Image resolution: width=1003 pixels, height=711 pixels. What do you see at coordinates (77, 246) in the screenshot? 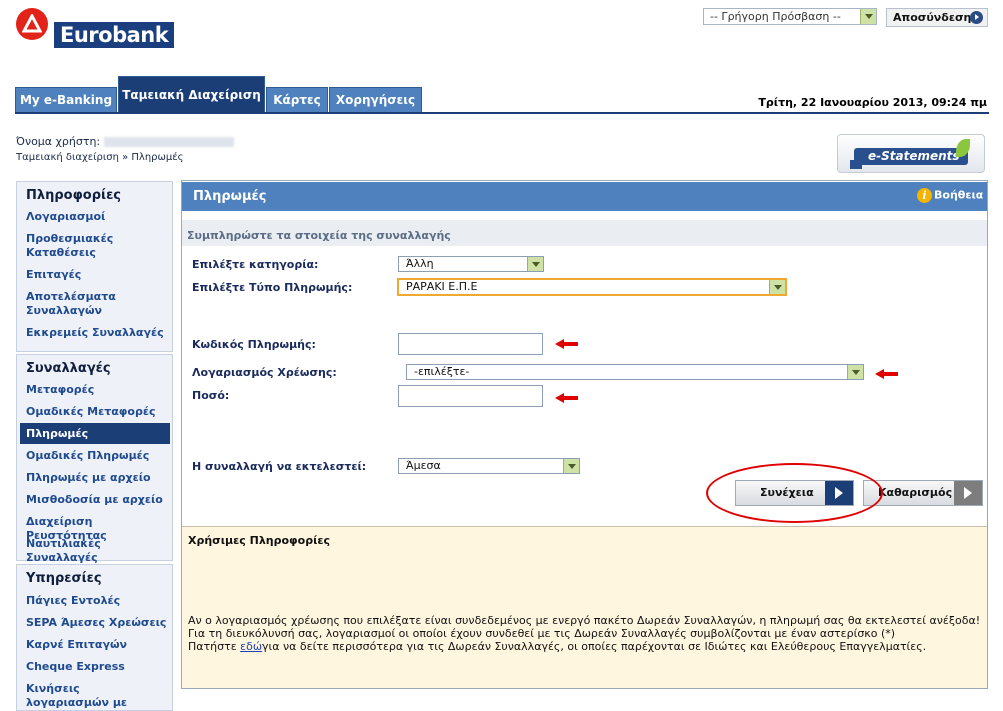
I see `sidebar-item-time-deposits: Προθεσμιακές Καταθέσεις` at bounding box center [77, 246].